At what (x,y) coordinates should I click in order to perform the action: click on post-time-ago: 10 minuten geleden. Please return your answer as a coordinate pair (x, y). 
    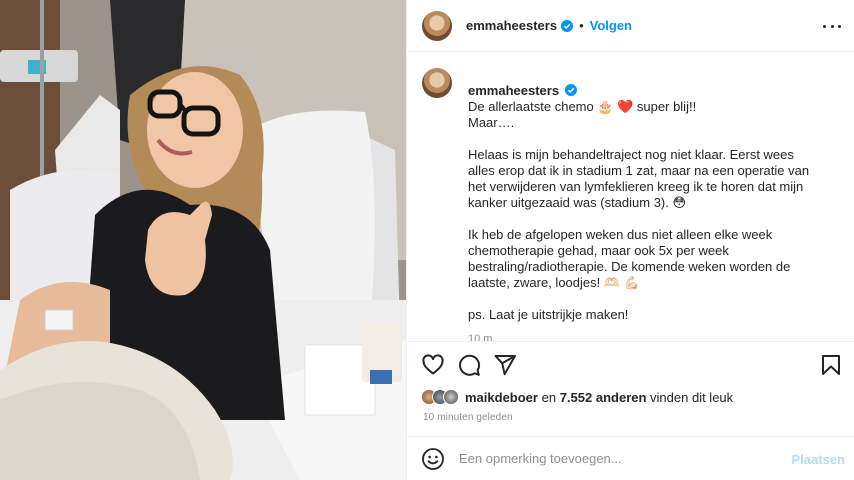
    Looking at the image, I should click on (468, 417).